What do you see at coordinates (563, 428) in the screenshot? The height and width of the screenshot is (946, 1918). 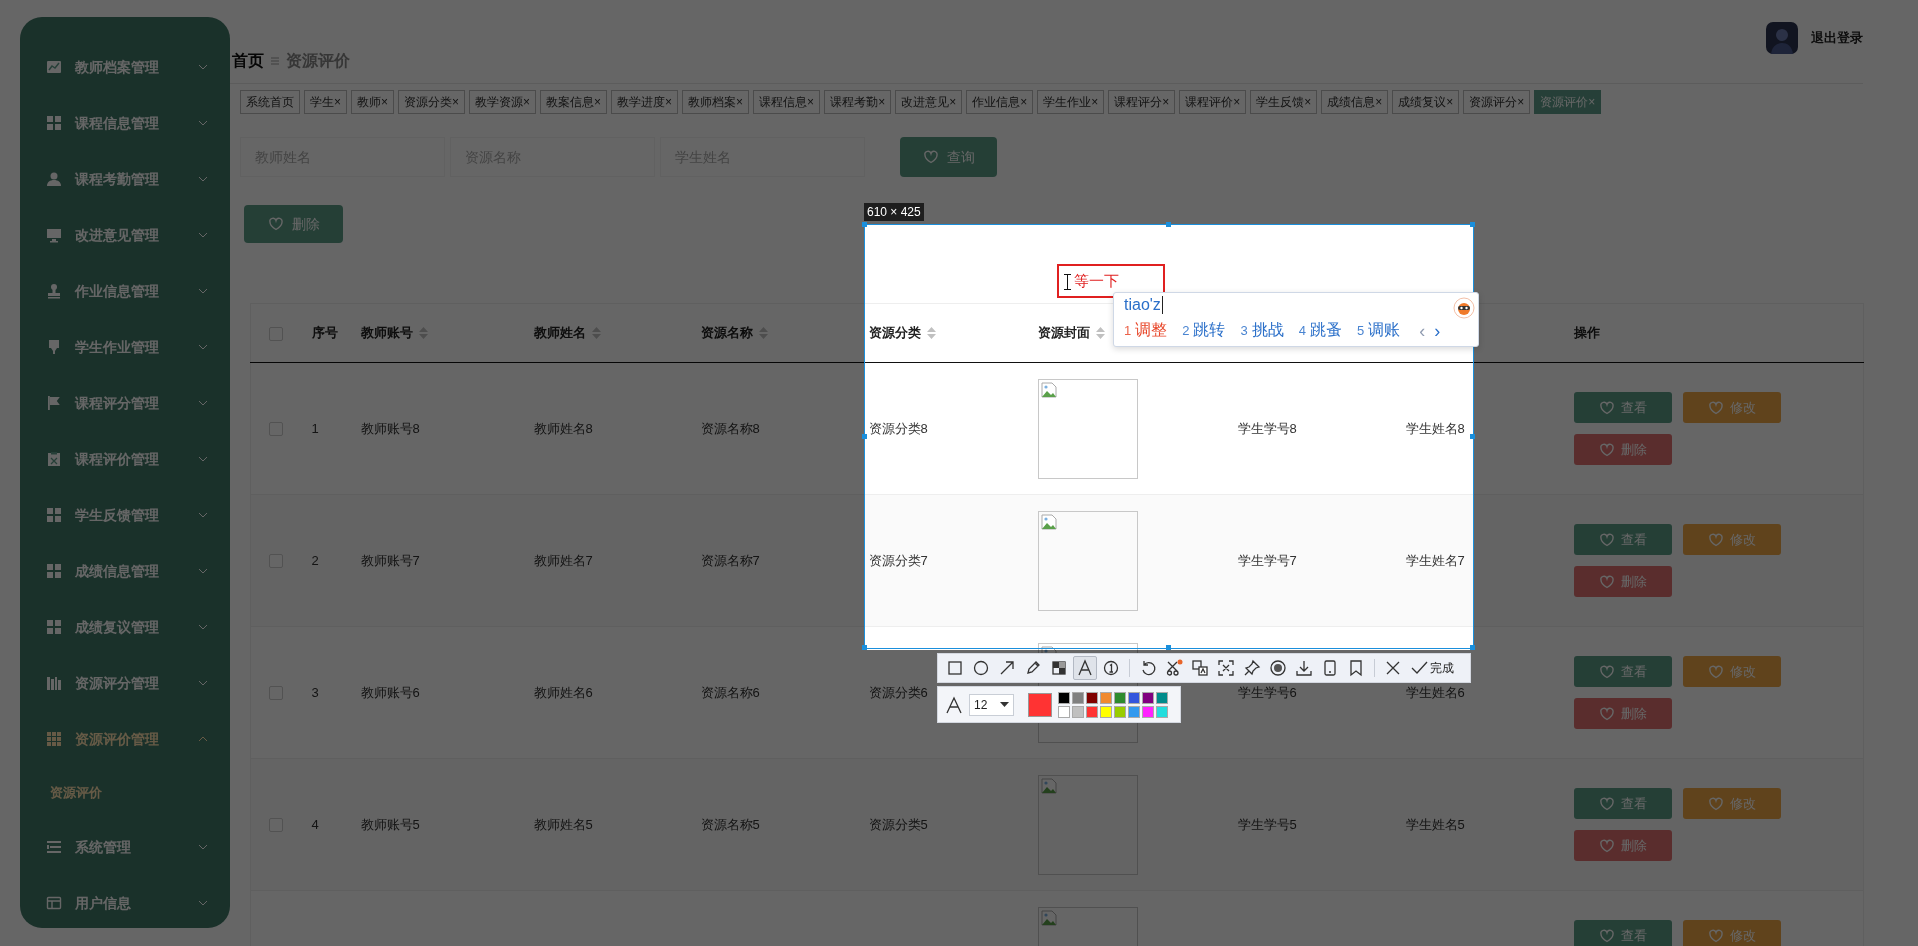 I see `table-cell: 教师姓名8` at bounding box center [563, 428].